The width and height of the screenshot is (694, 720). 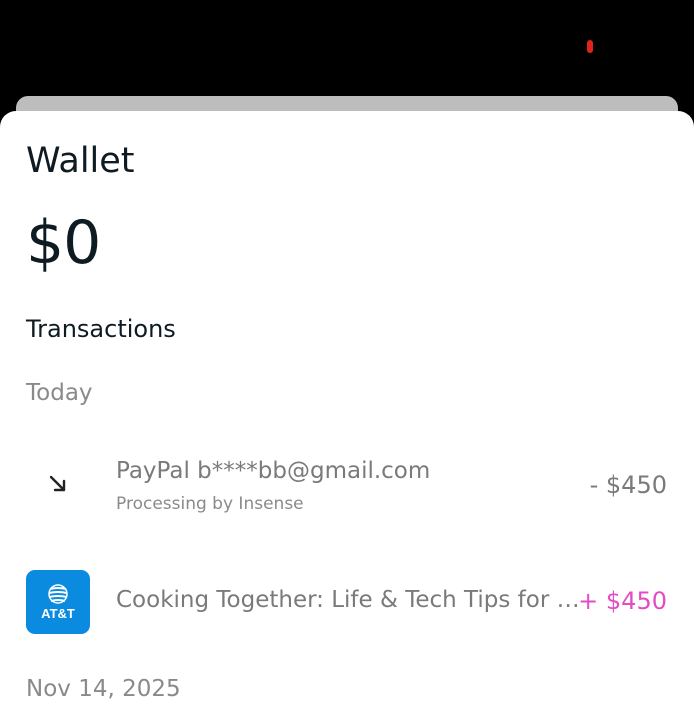 What do you see at coordinates (58, 593) in the screenshot?
I see `att-globe-icon` at bounding box center [58, 593].